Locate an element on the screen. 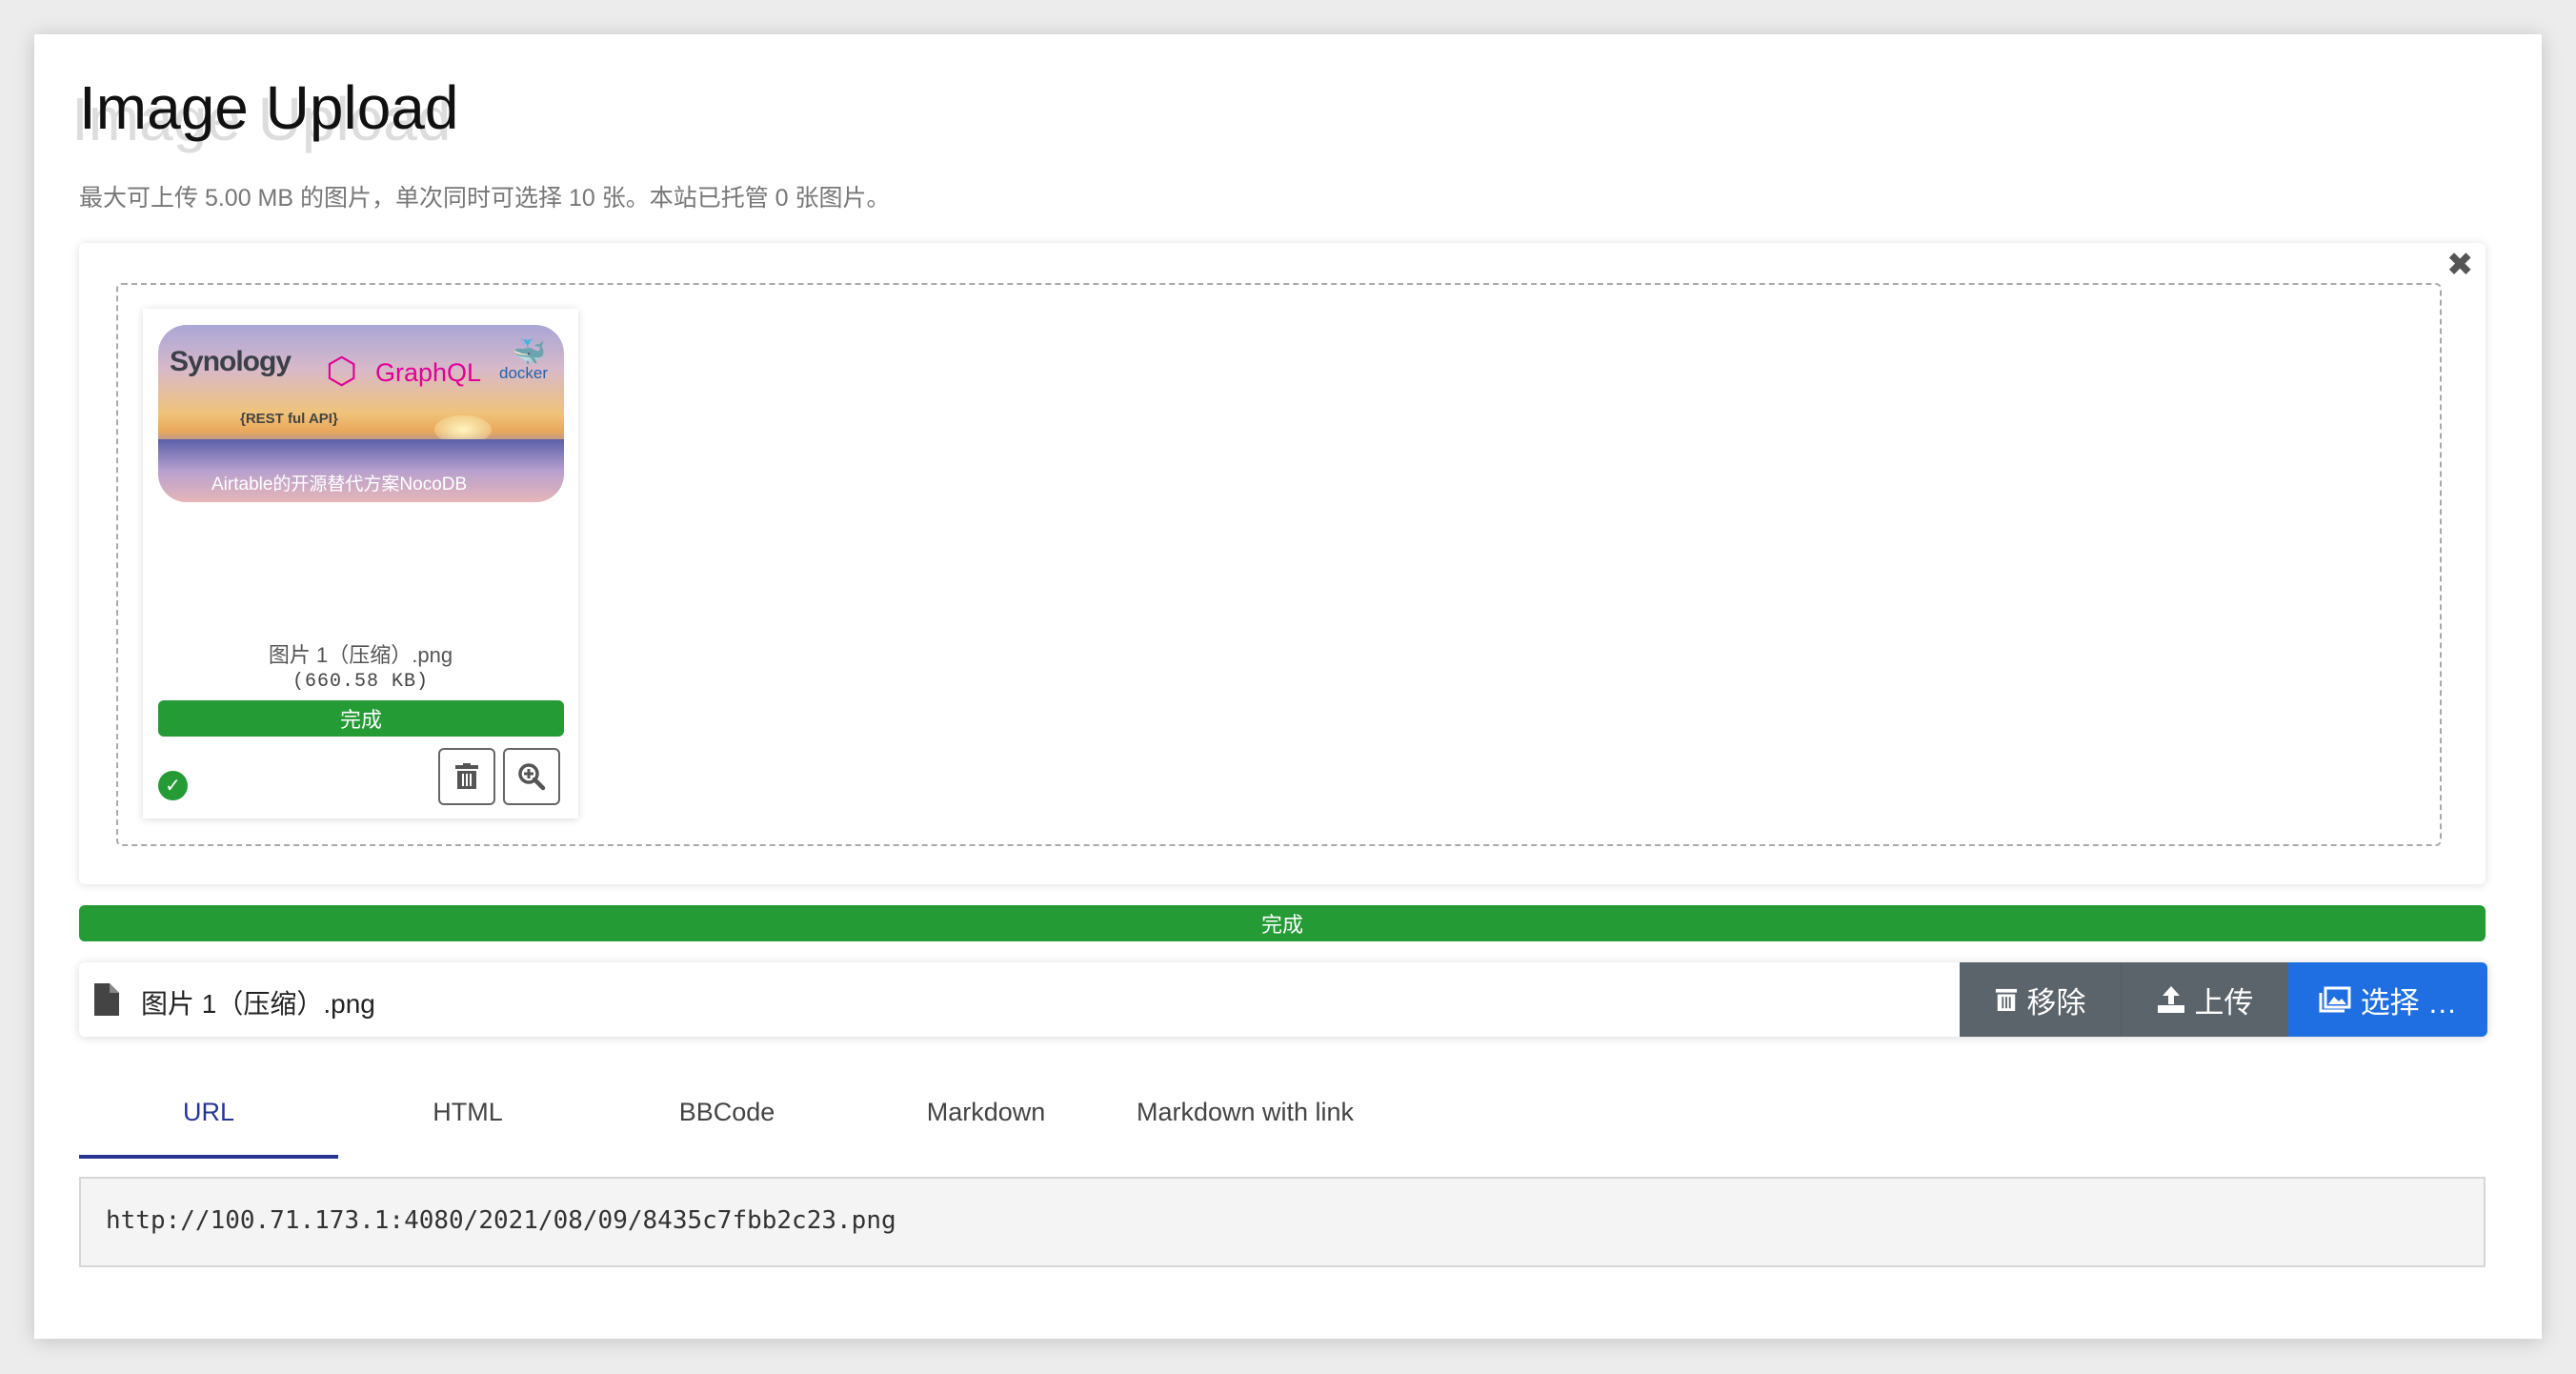  overall-progress-fill: 完成 is located at coordinates (1282, 923).